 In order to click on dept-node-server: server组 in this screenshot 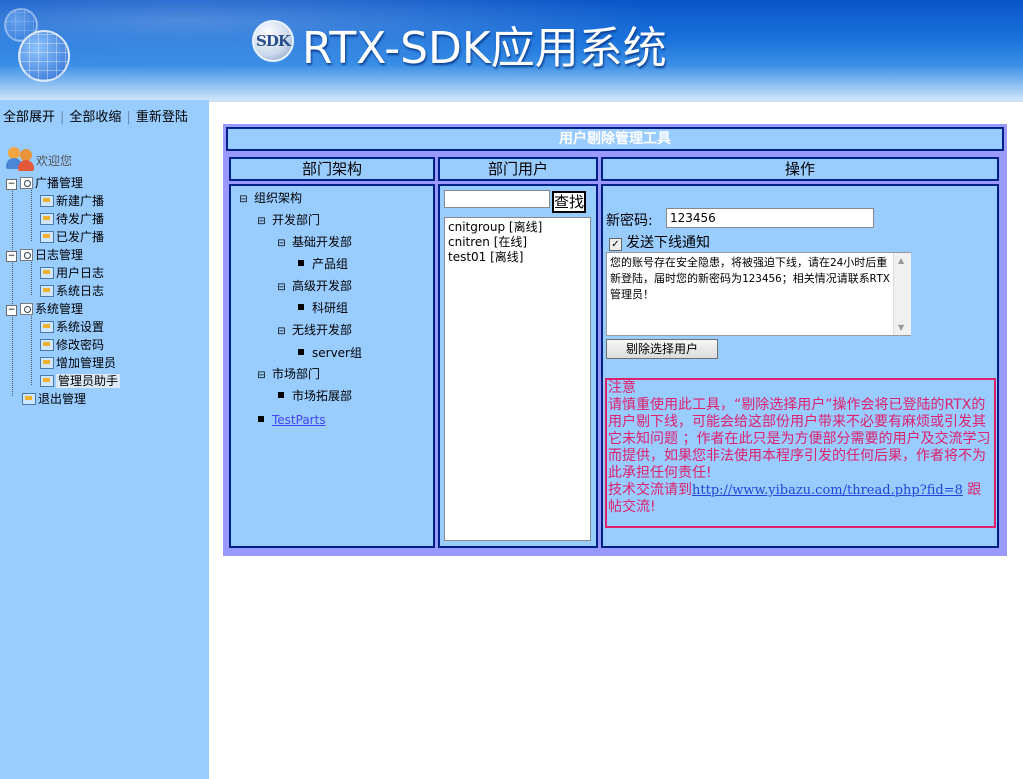, I will do `click(329, 353)`.